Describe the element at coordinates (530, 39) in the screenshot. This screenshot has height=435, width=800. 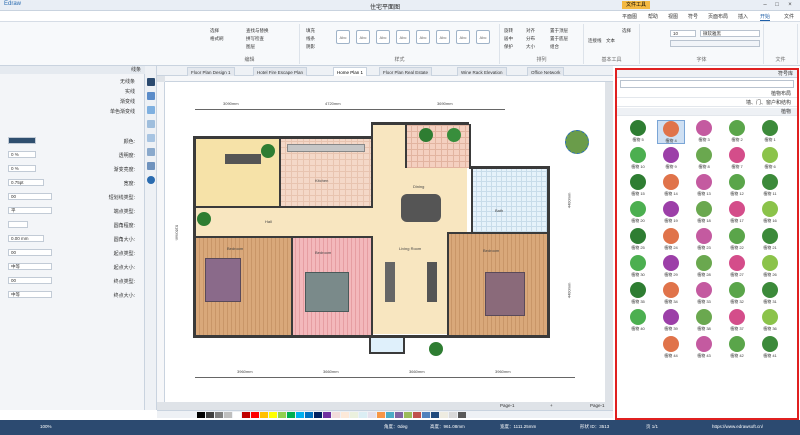
I see `distribute-button: 分布` at that location.